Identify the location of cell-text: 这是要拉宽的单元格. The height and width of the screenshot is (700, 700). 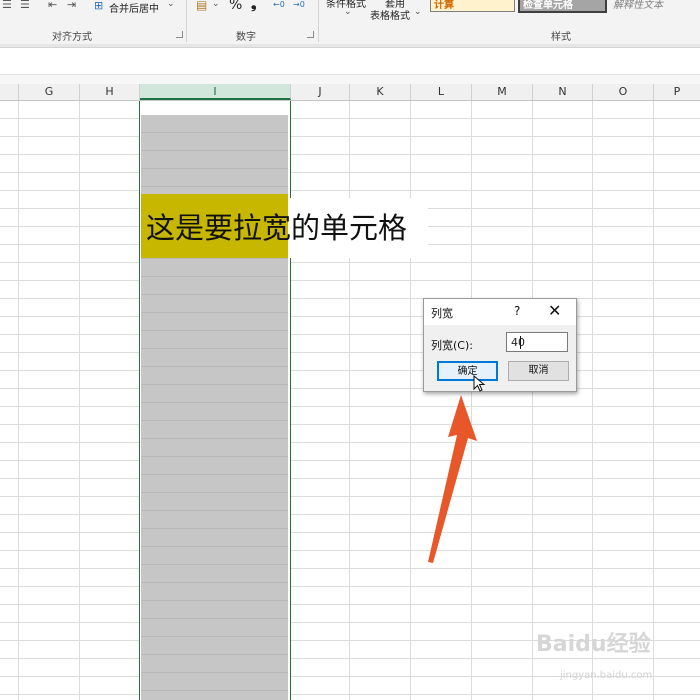
(277, 228).